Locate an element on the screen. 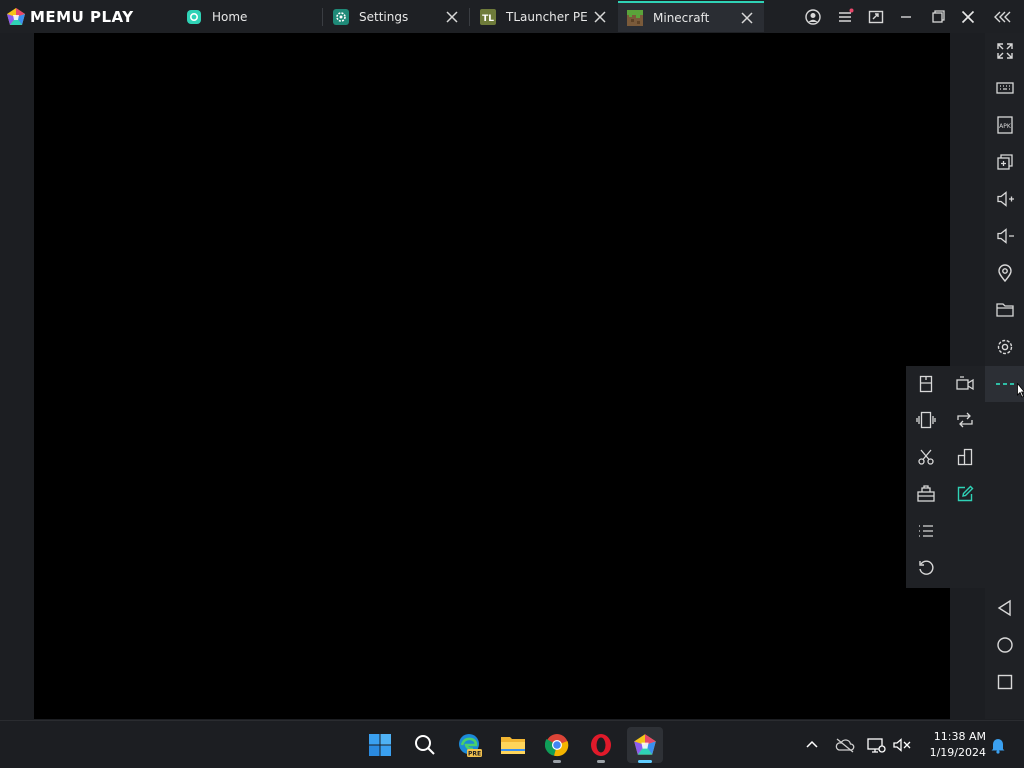  menu-icon is located at coordinates (845, 17).